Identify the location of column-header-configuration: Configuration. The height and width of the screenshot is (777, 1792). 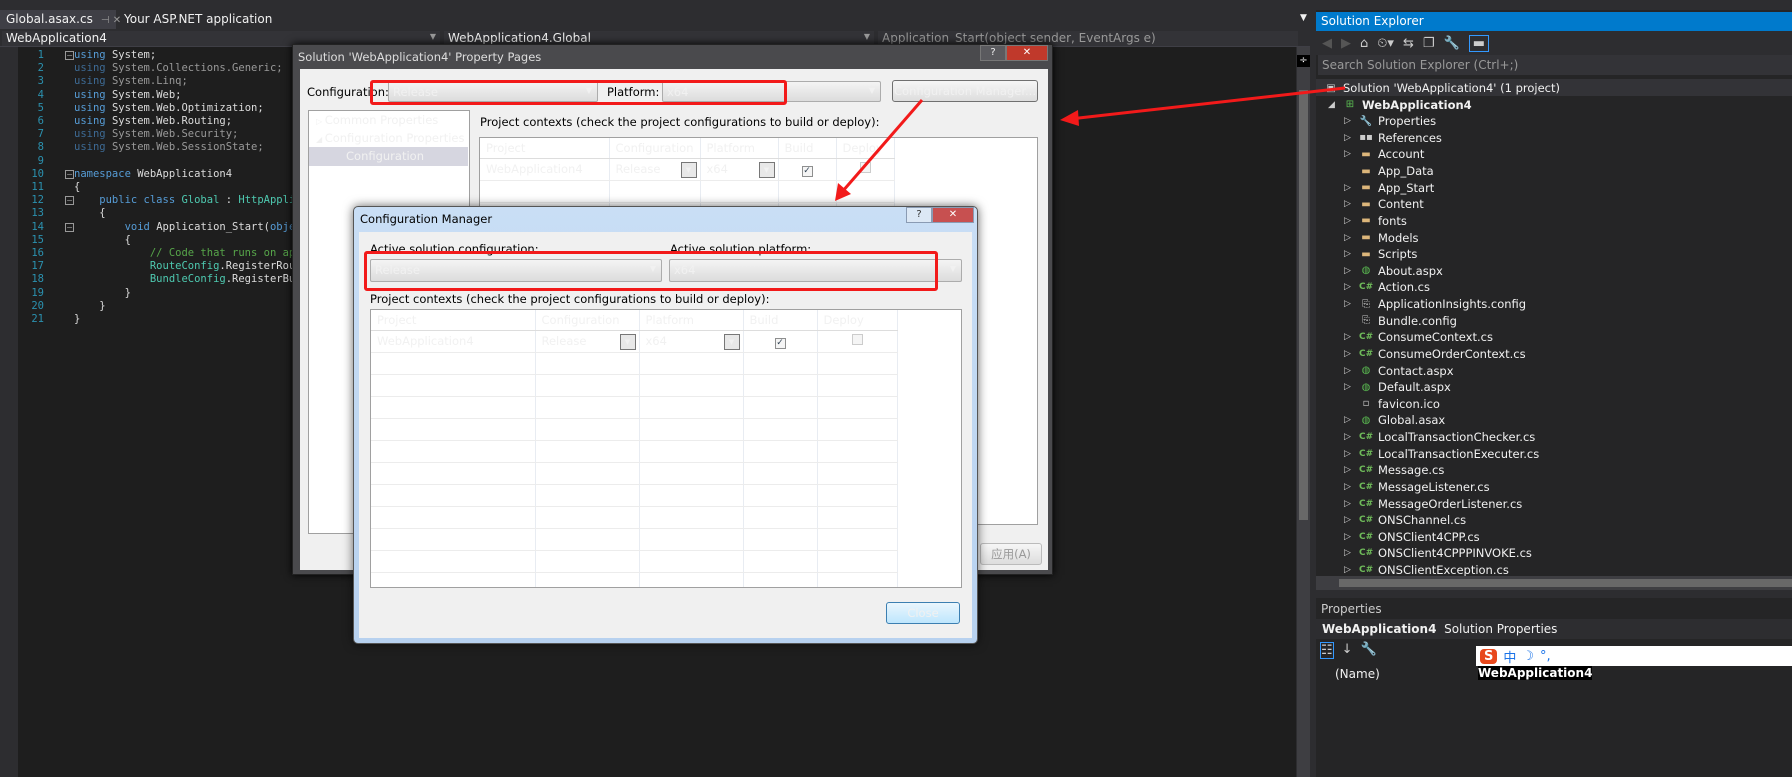
(655, 148).